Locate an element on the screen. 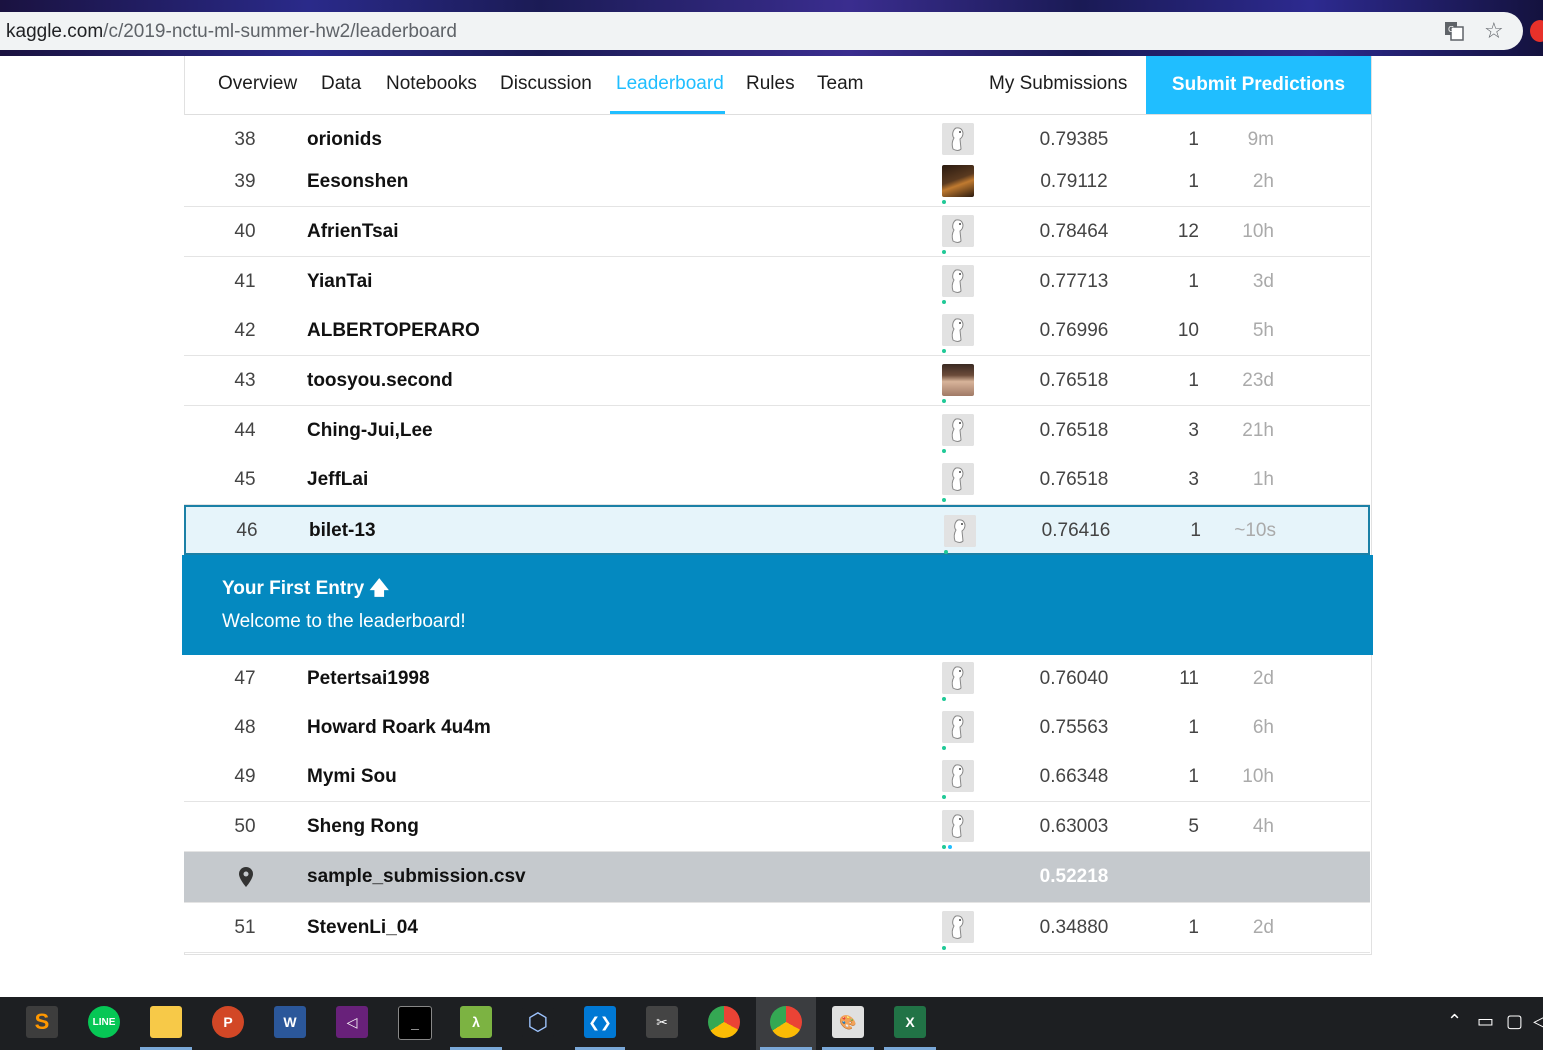 The height and width of the screenshot is (1050, 1543). last-submission: 4h is located at coordinates (1263, 826).